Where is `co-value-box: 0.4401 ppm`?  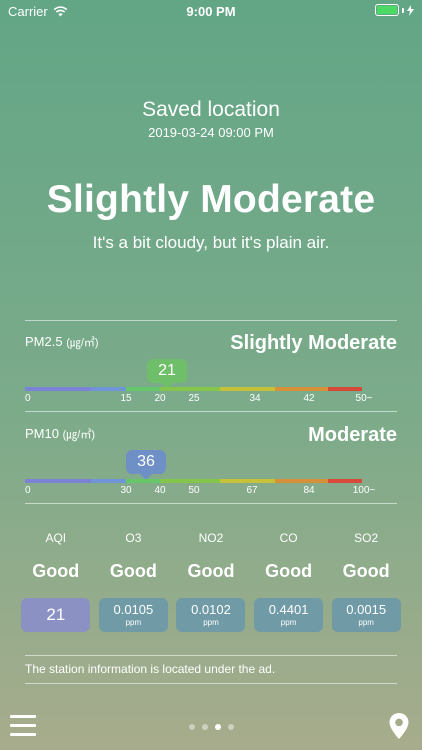 co-value-box: 0.4401 ppm is located at coordinates (289, 615).